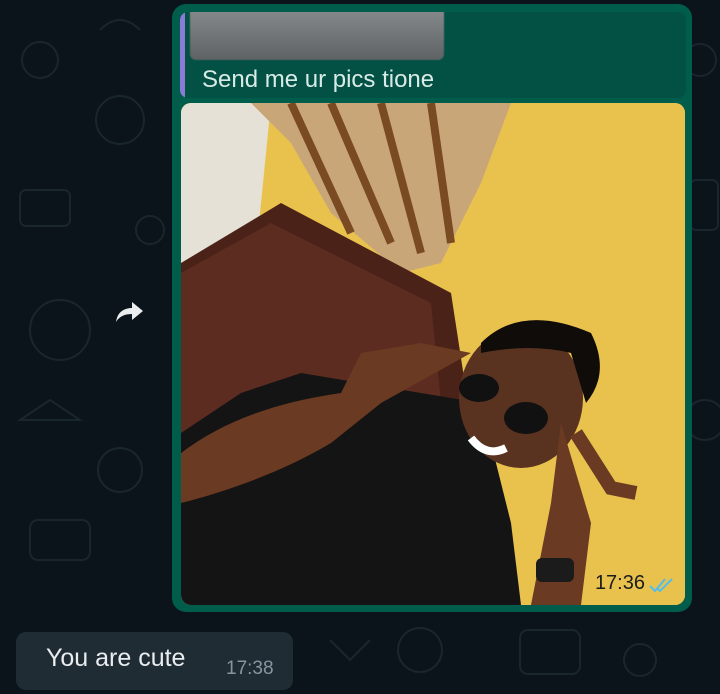  What do you see at coordinates (182, 55) in the screenshot?
I see `quote-accent-bar` at bounding box center [182, 55].